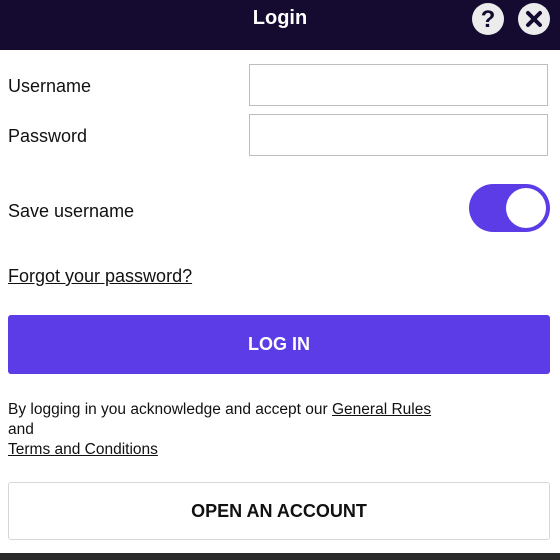 The image size is (560, 560). Describe the element at coordinates (381, 409) in the screenshot. I see `general-rules-link: General Rules` at that location.